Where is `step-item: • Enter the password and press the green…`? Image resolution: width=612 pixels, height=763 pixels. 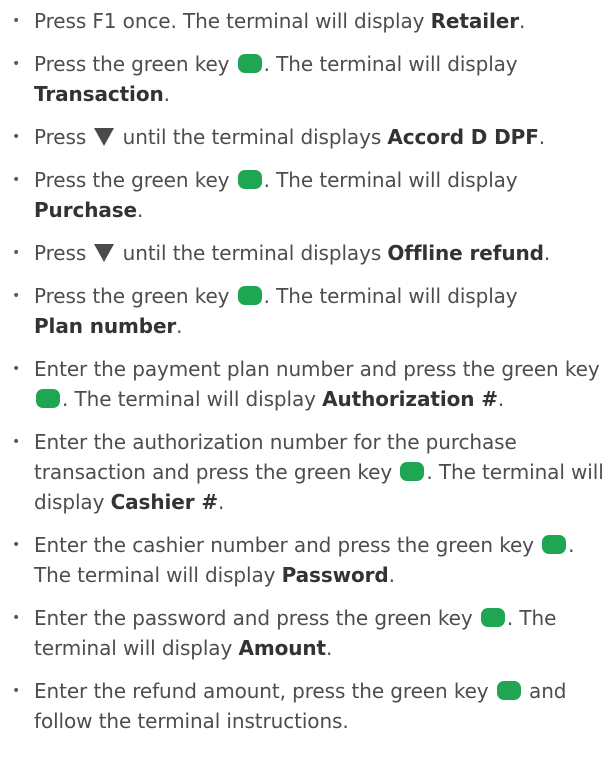 step-item: • Enter the password and press the green… is located at coordinates (306, 633).